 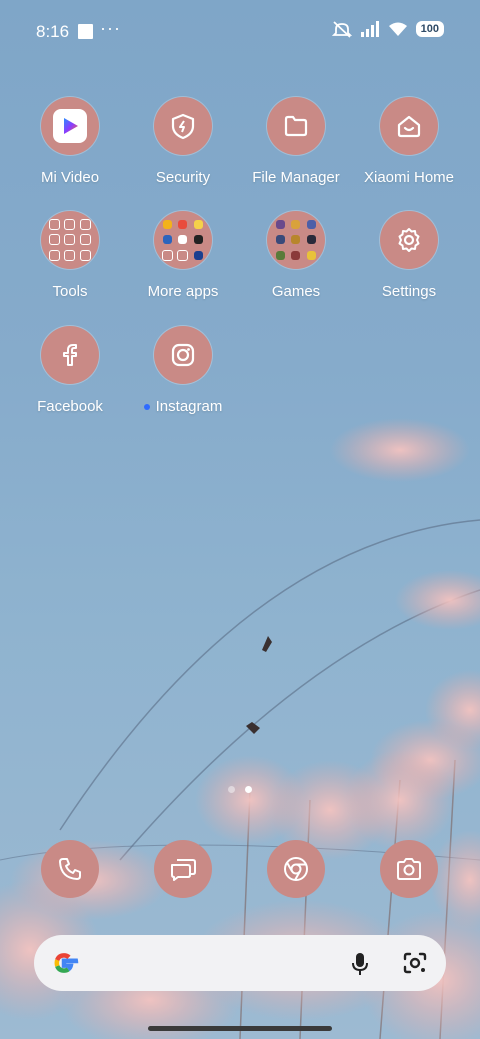 I want to click on page-indicator, so click(x=240, y=789).